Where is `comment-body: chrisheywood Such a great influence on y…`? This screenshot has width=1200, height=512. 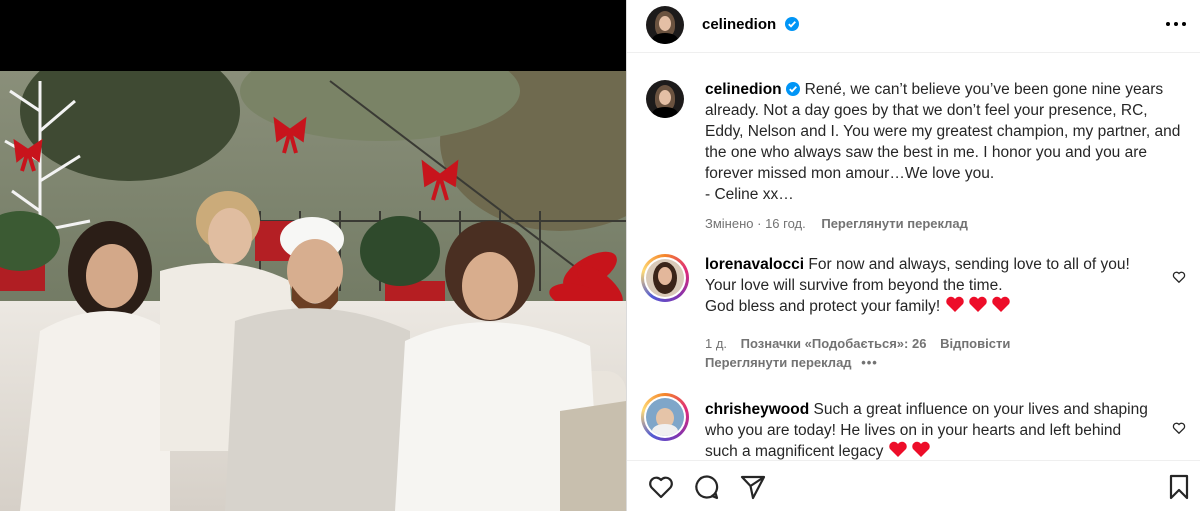
comment-body: chrisheywood Such a great influence on y… is located at coordinates (927, 429).